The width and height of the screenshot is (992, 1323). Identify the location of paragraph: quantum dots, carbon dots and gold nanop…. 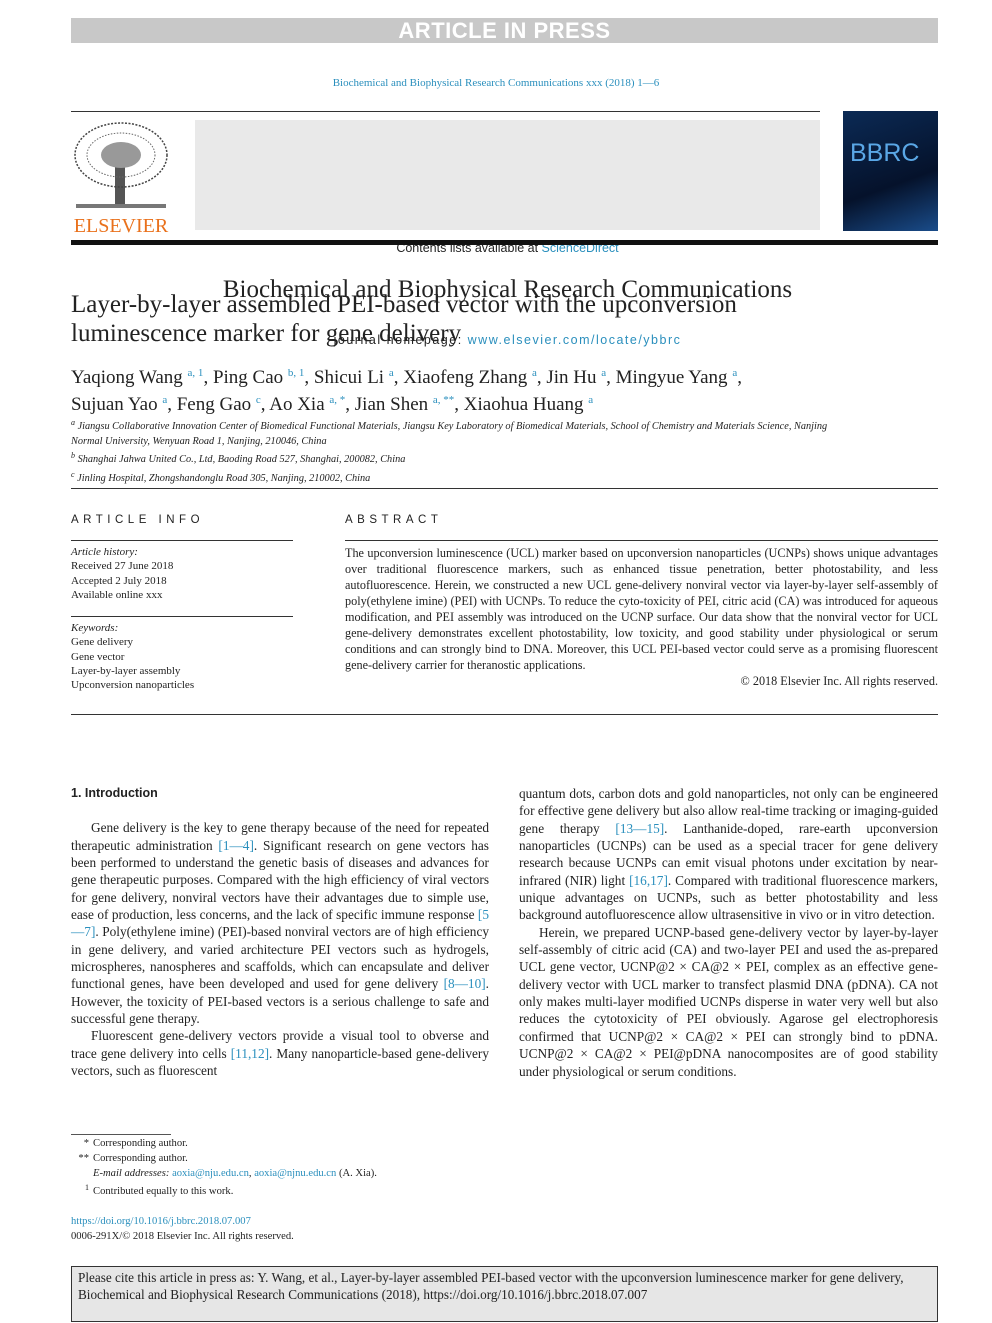
(728, 854).